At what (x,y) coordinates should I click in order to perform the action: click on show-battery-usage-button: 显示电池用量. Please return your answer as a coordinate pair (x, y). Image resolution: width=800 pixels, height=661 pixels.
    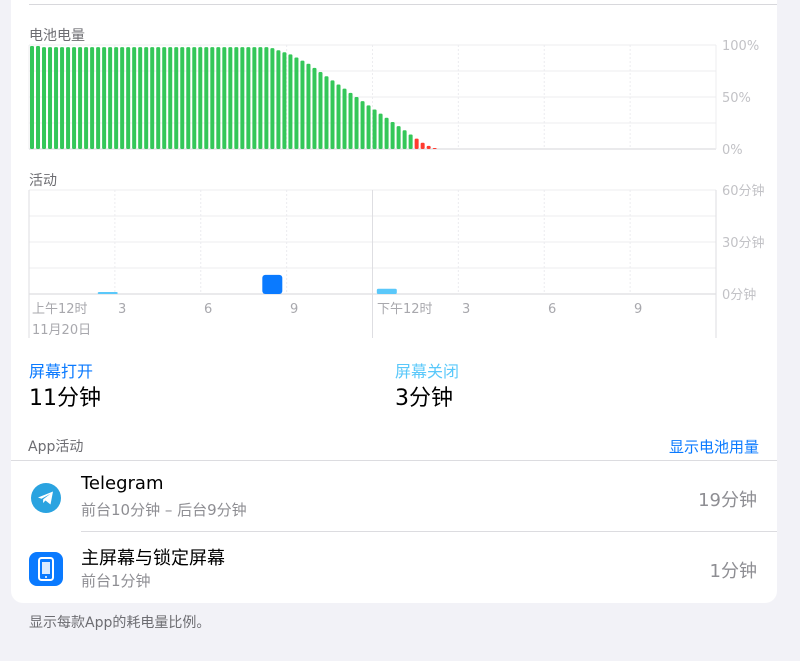
    Looking at the image, I should click on (714, 446).